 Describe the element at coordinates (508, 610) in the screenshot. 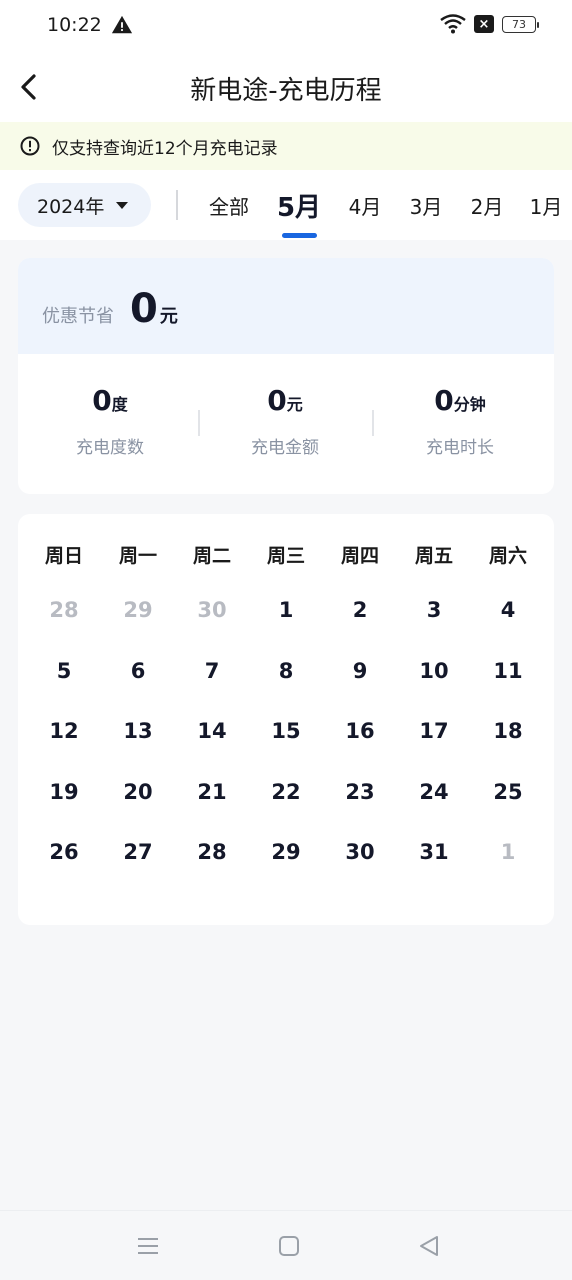

I see `calendar-day: 4` at that location.